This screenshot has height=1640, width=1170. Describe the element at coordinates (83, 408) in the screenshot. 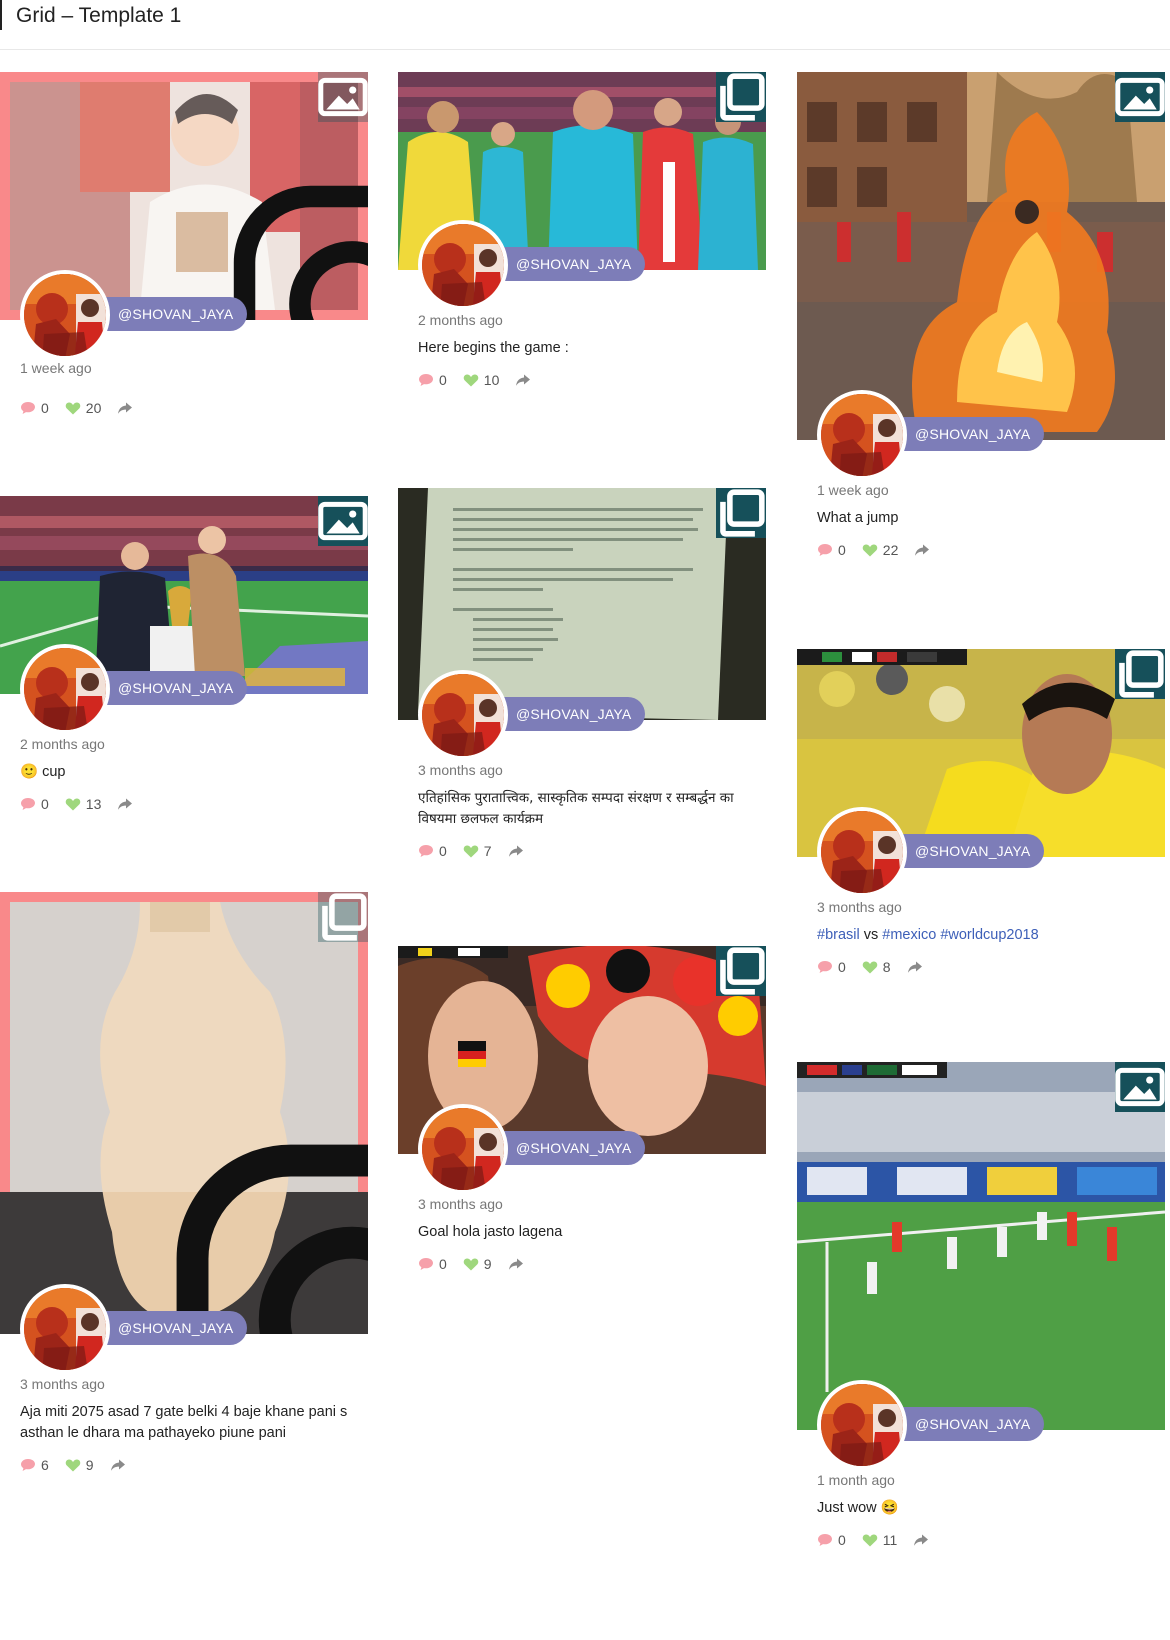

I see `like-count: 20` at that location.